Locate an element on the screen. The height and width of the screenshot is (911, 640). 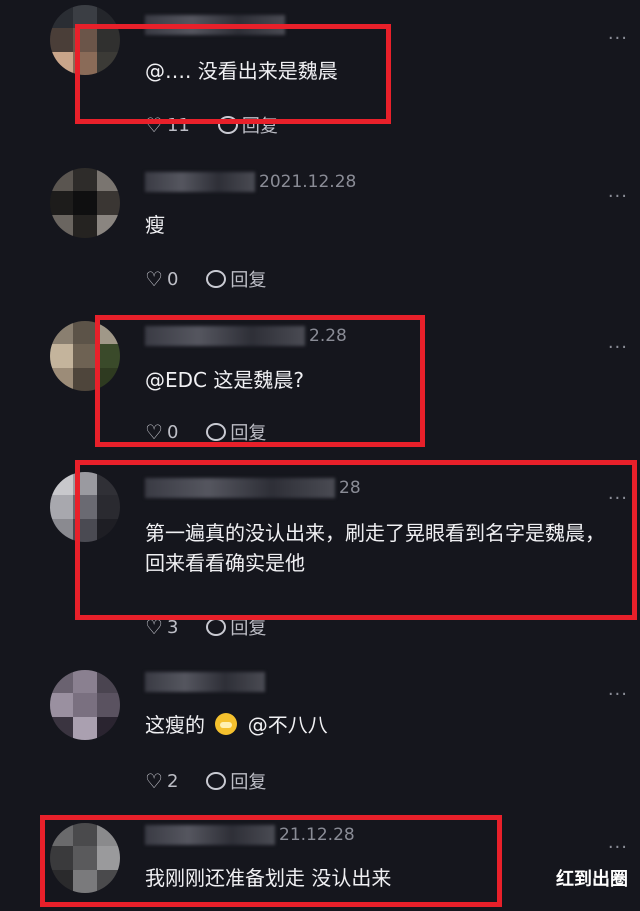
like-count: 3 is located at coordinates (172, 627).